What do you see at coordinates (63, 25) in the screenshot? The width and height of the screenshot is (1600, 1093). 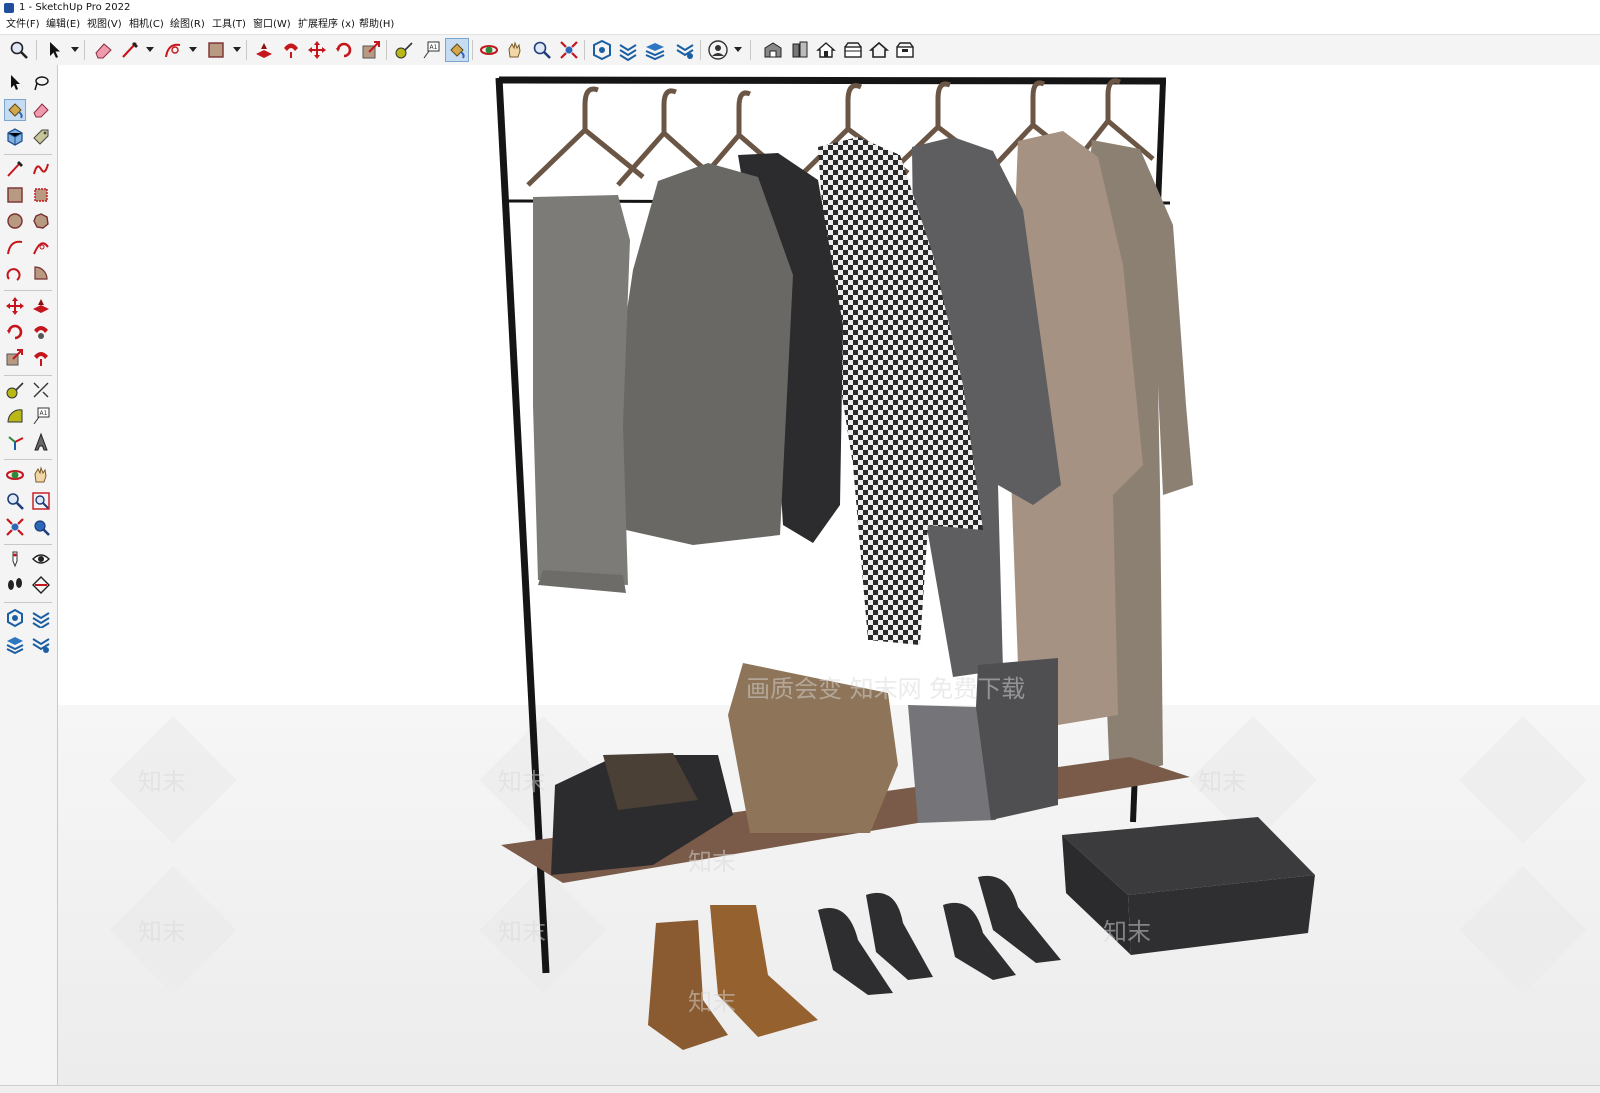 I see `menu-edit: 编辑(E)` at bounding box center [63, 25].